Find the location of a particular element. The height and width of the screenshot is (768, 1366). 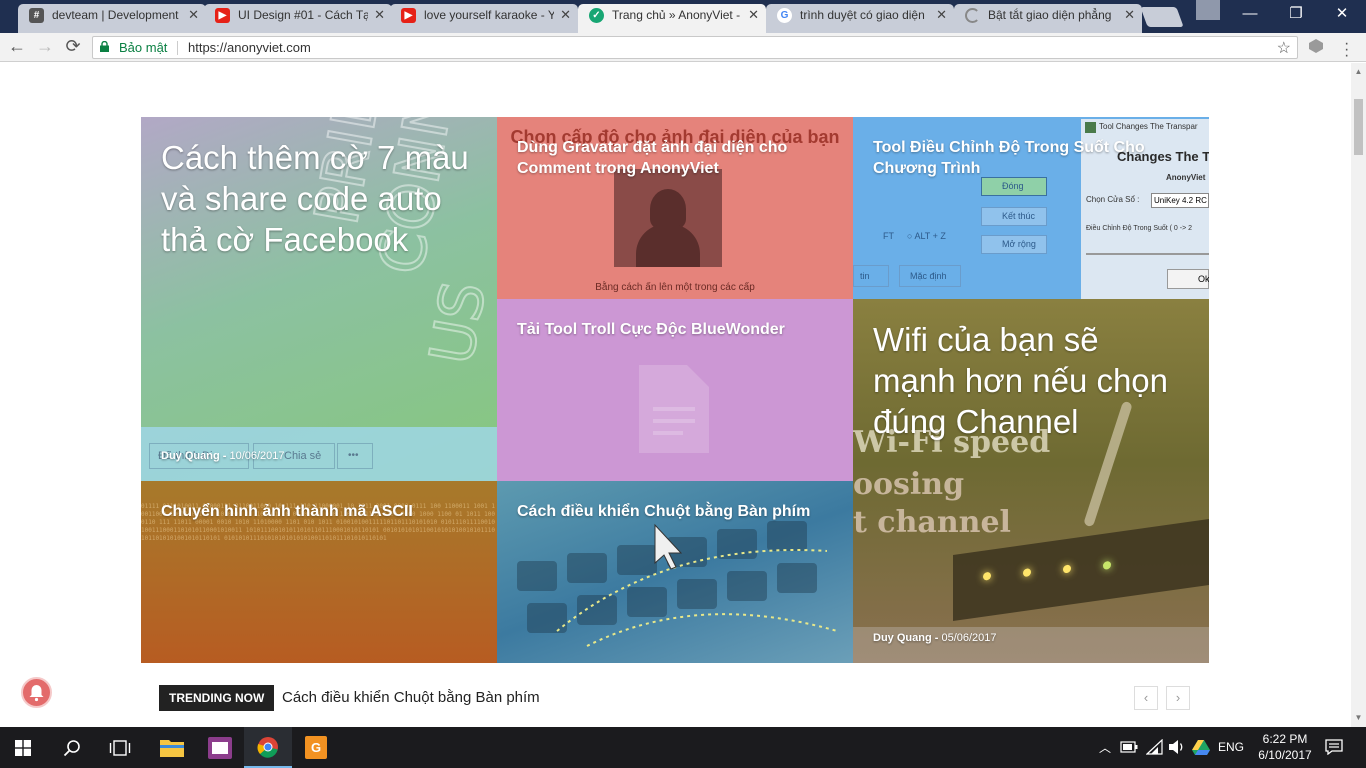

scroll-up-icon: ▲ is located at coordinates (1358, 71).